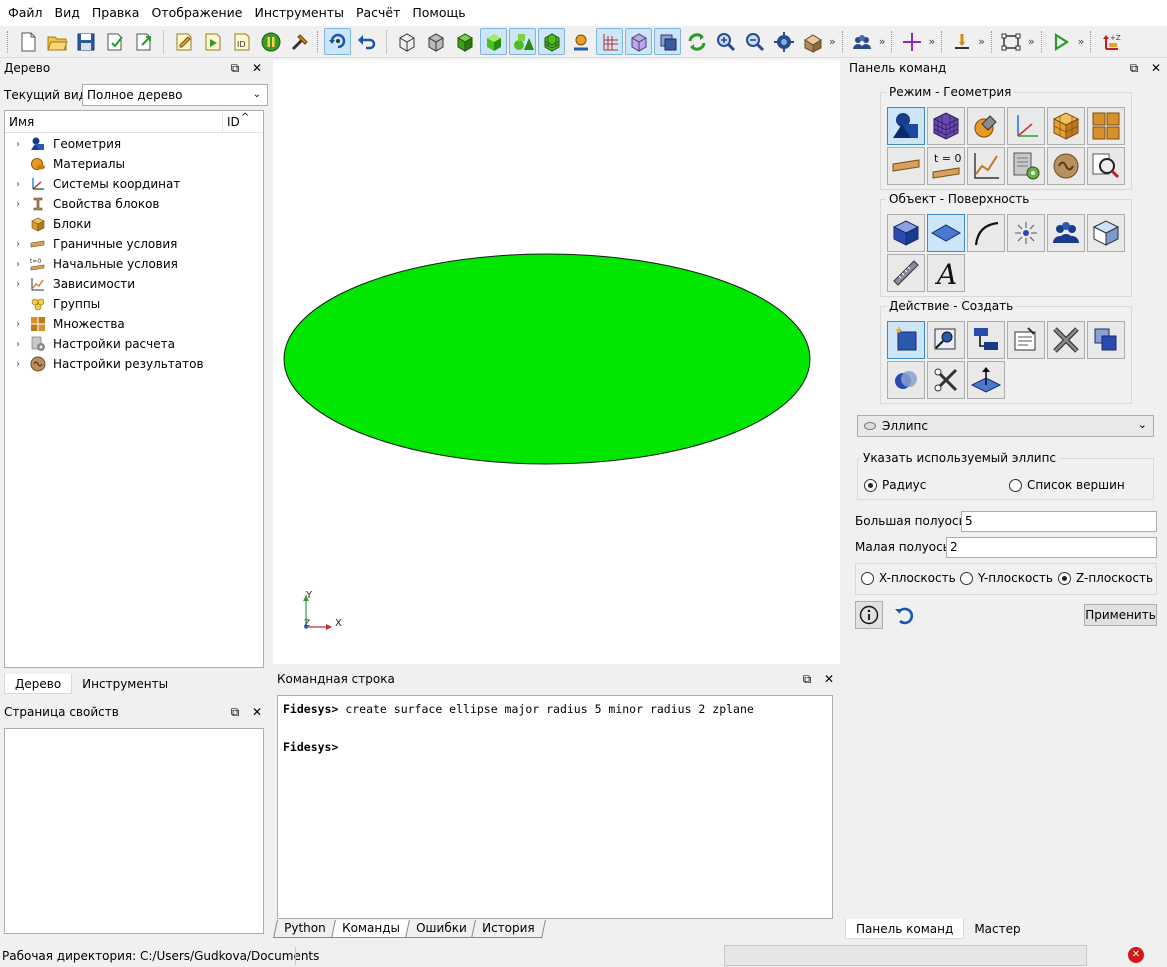  Describe the element at coordinates (134, 184) in the screenshot. I see `tree-item-coordinate-systems: › Системы координат` at that location.